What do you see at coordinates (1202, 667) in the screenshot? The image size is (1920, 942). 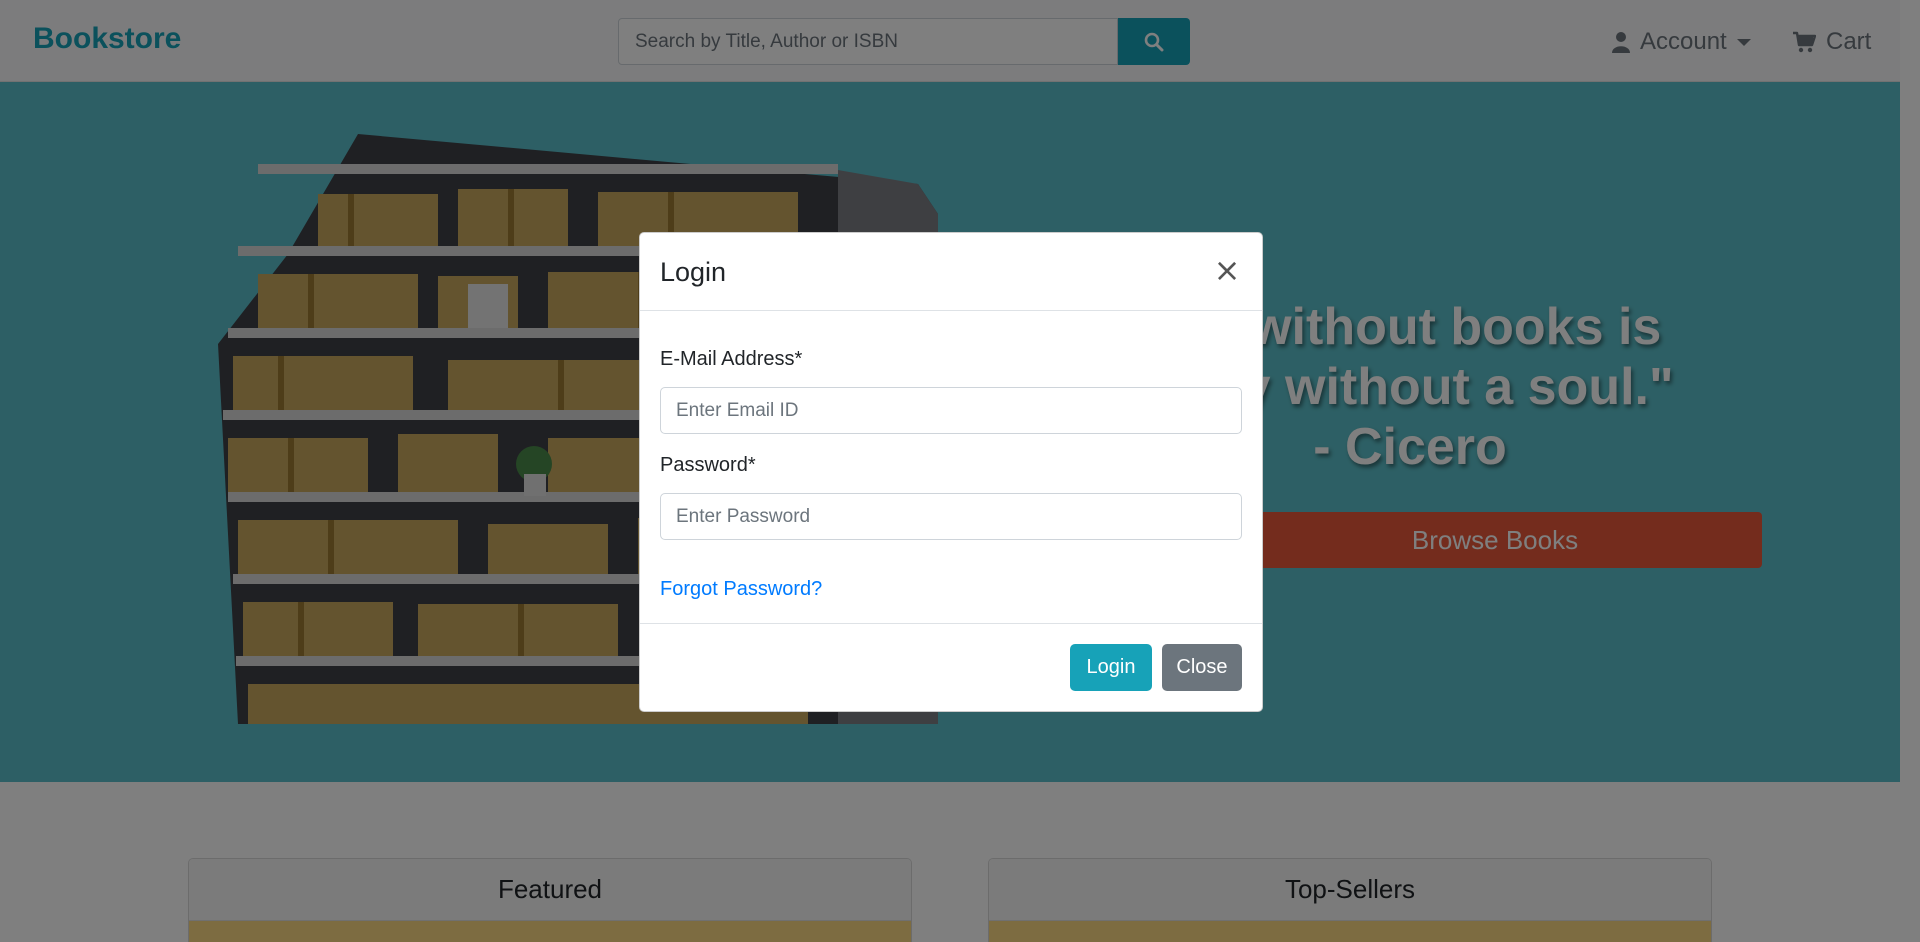 I see `close-button: Close` at bounding box center [1202, 667].